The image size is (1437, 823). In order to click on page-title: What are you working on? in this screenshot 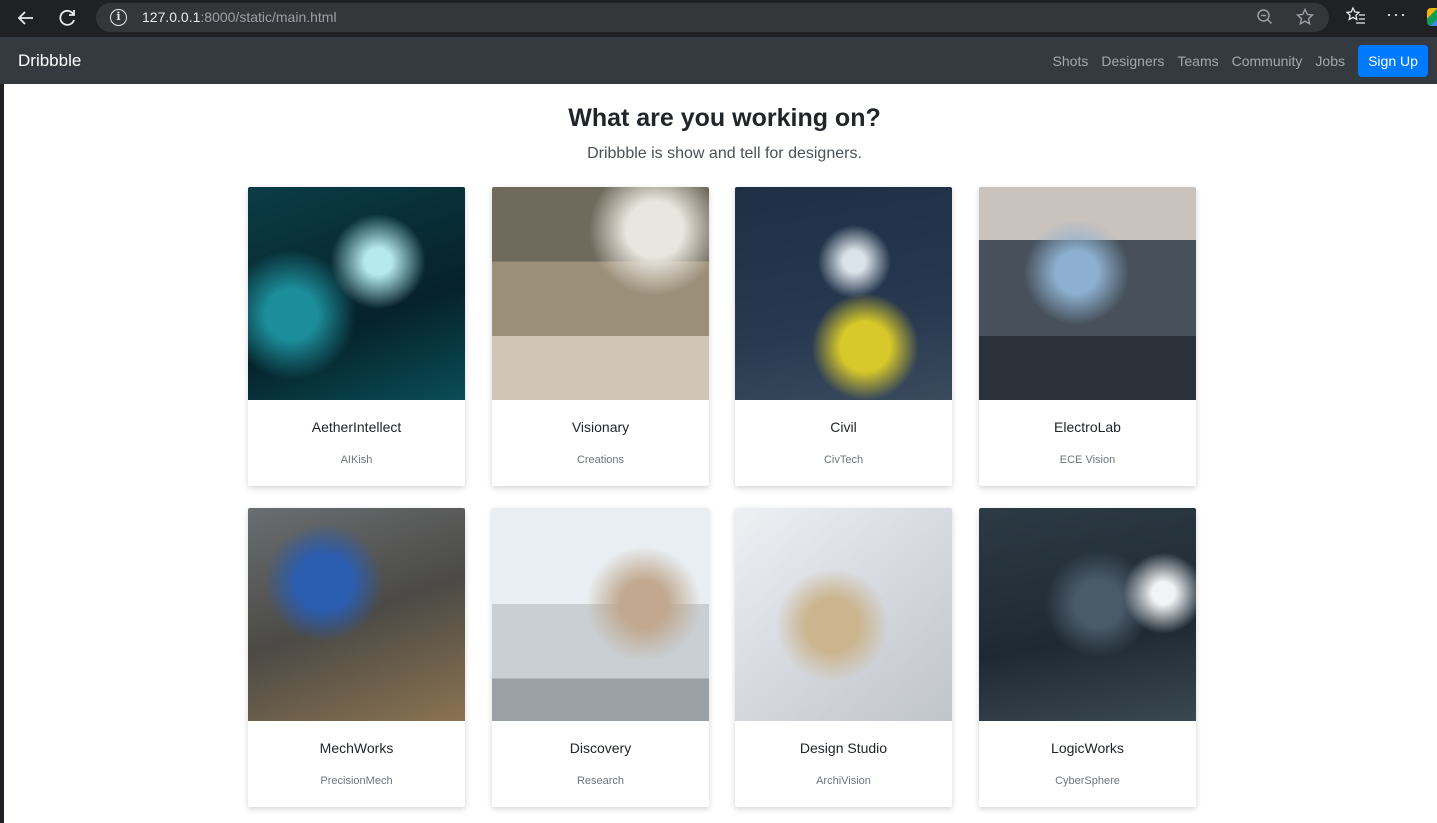, I will do `click(724, 118)`.